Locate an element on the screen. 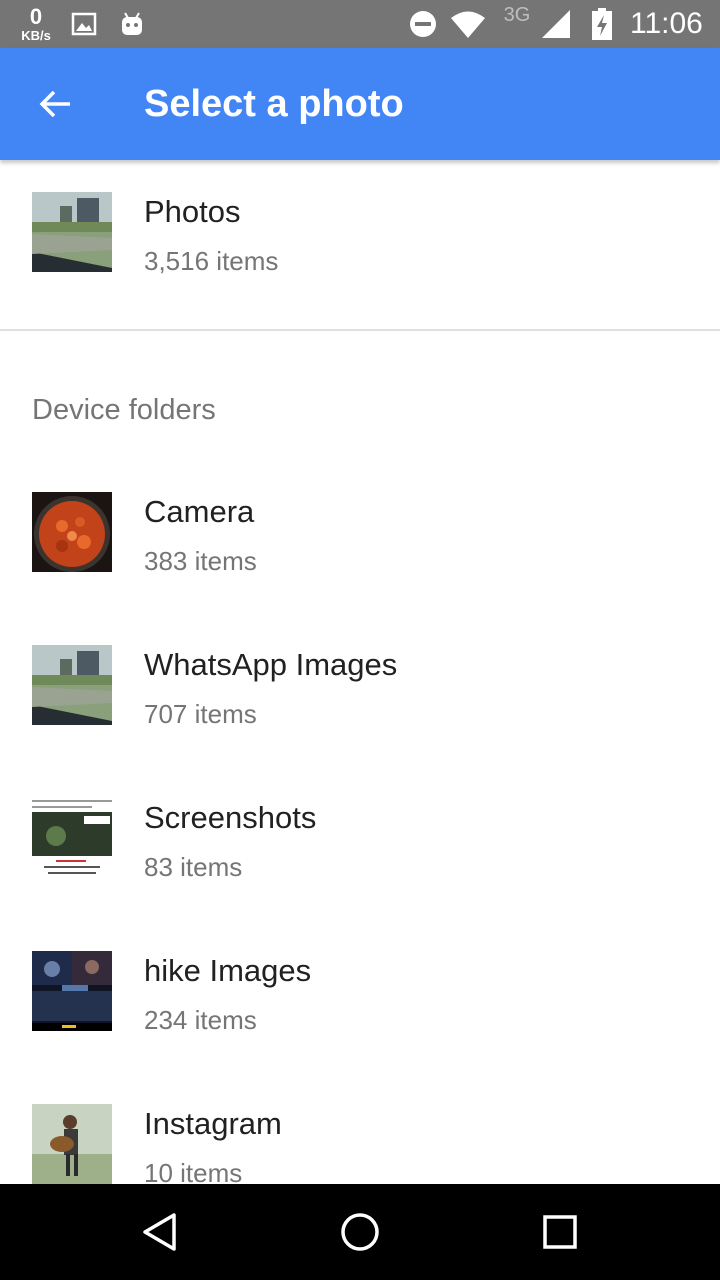 The width and height of the screenshot is (720, 1280). page-title: Select a photo is located at coordinates (274, 104).